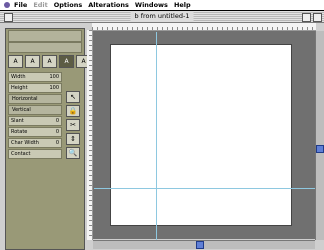 The image size is (324, 250). I want to click on zoom-magnifier-icon: 🔍, so click(73, 153).